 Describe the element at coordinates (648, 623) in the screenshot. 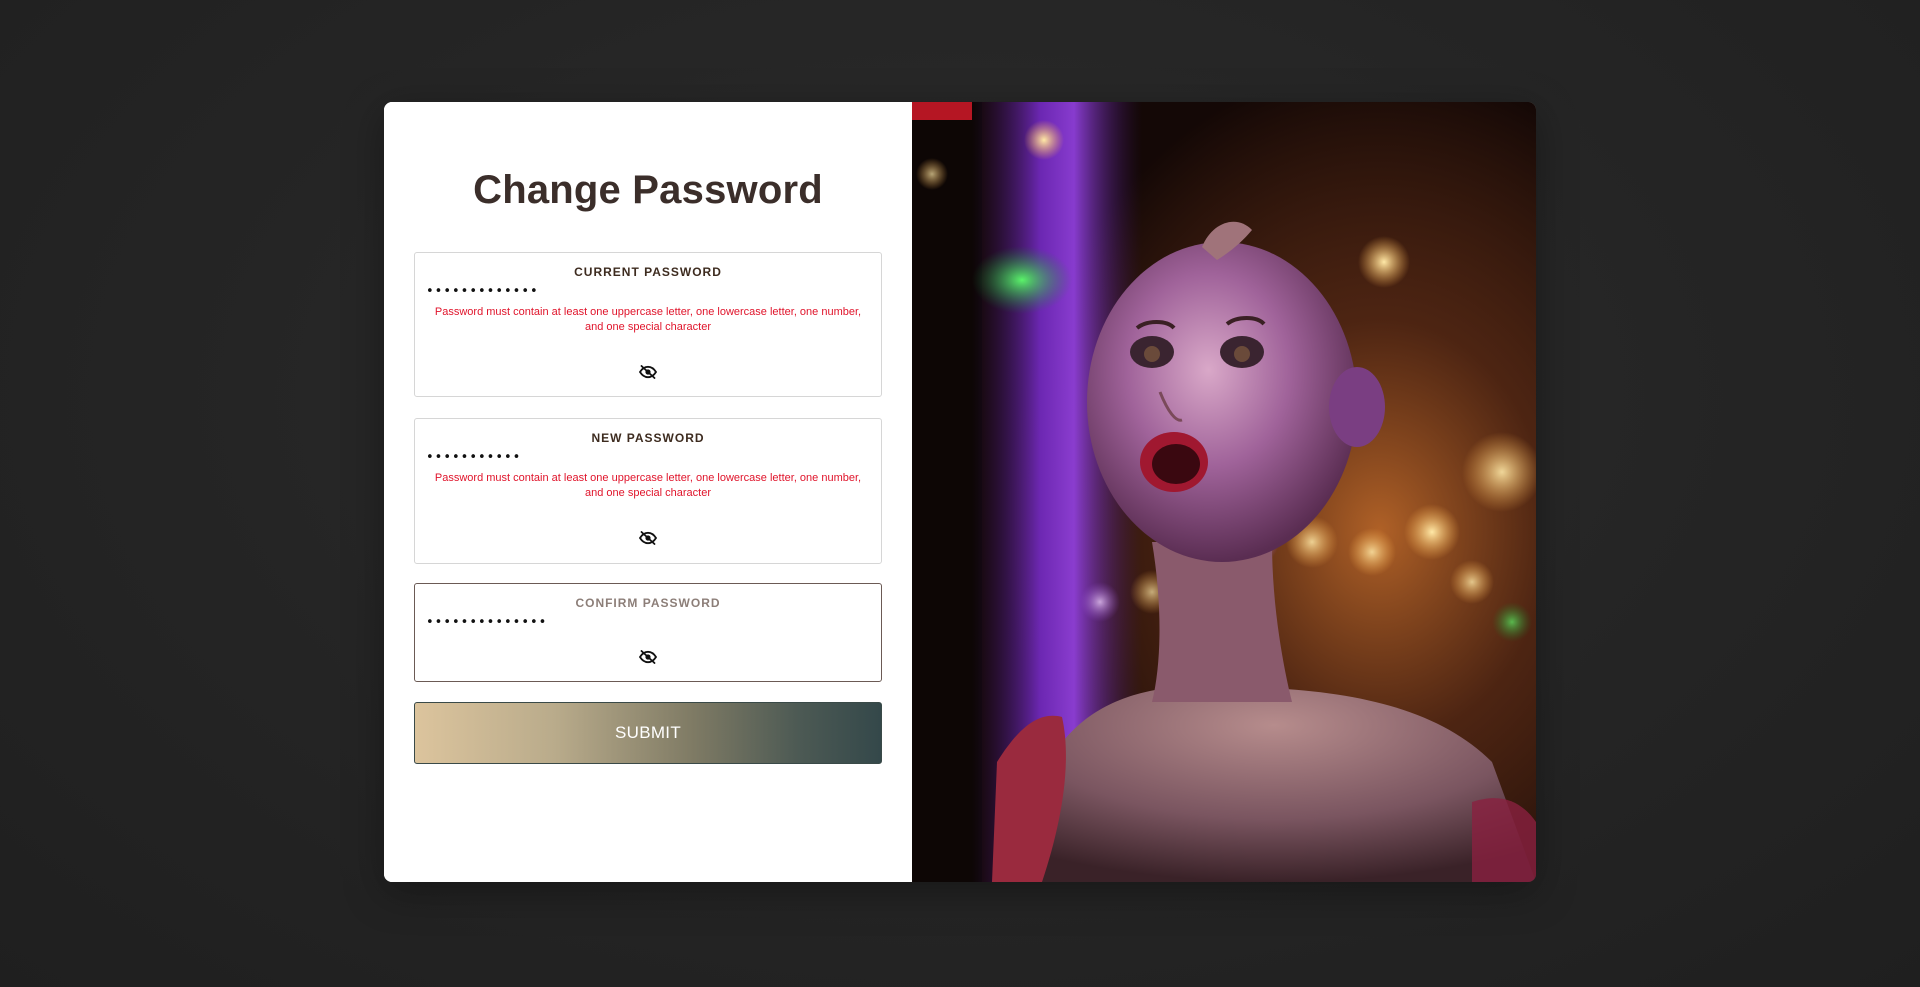

I see `confirm-password-input` at that location.